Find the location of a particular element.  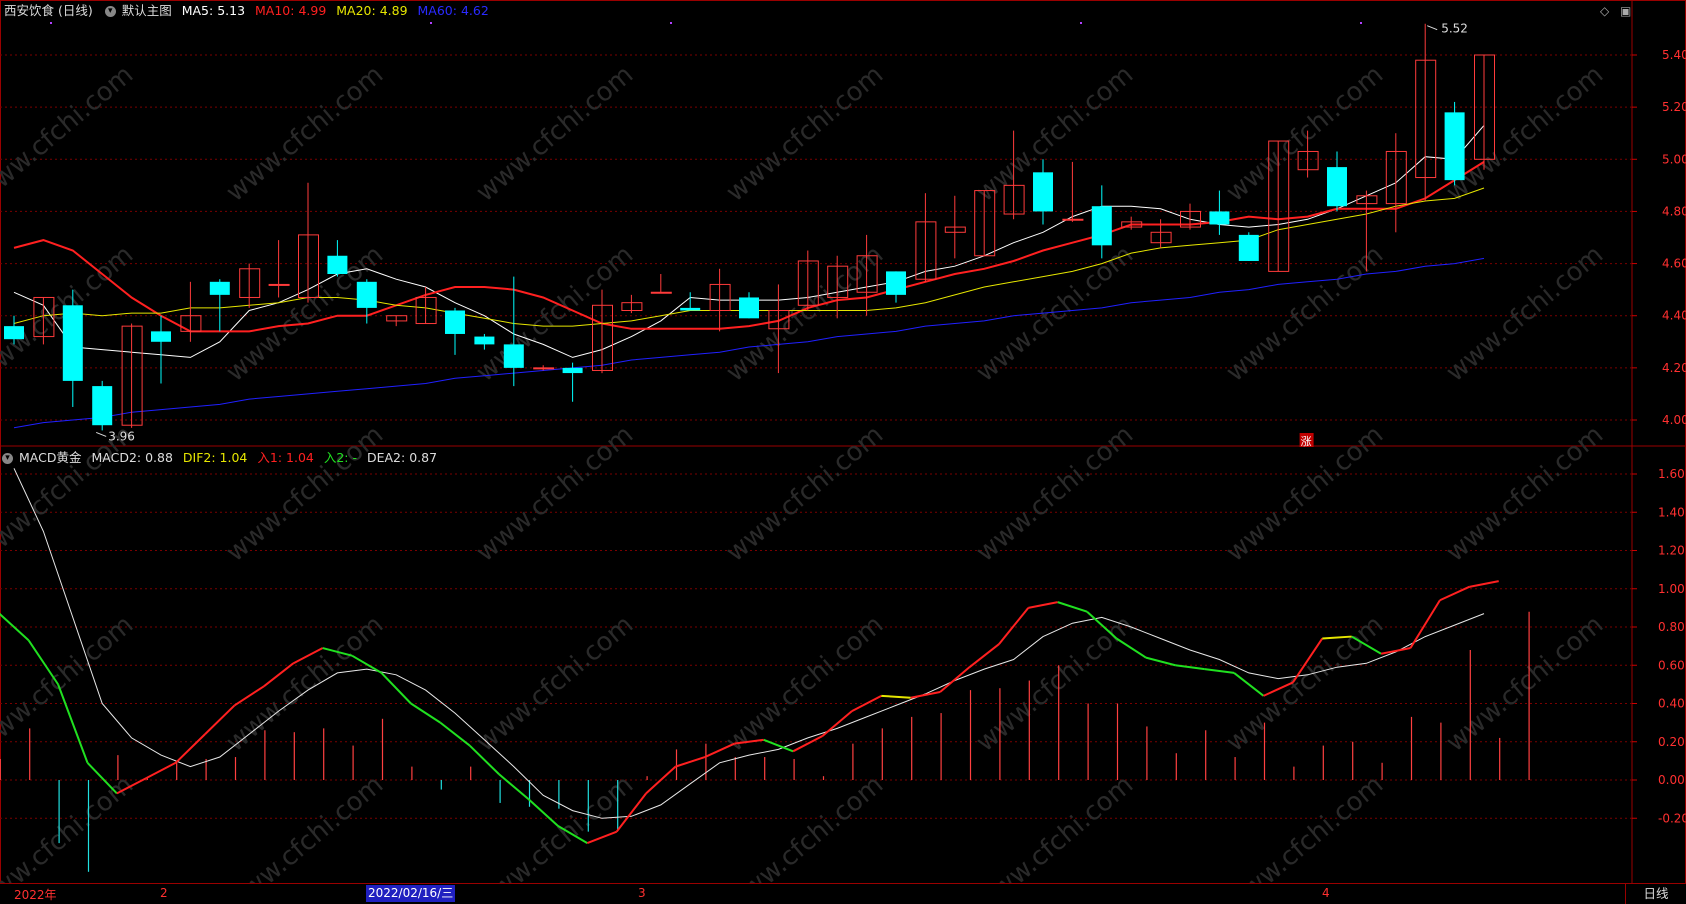

macd-y-tick-label: 0.80 is located at coordinates (1671, 627).